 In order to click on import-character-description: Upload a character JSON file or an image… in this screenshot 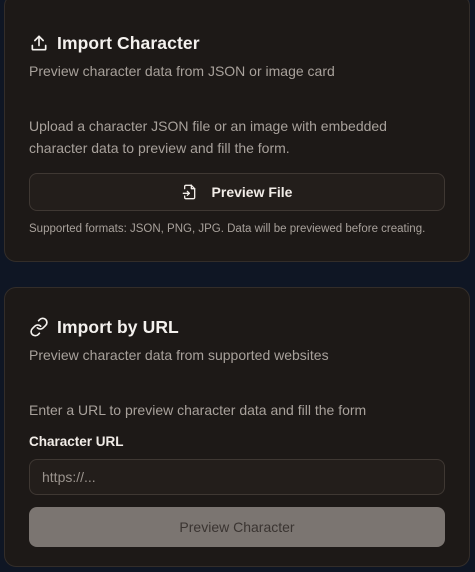, I will do `click(208, 137)`.